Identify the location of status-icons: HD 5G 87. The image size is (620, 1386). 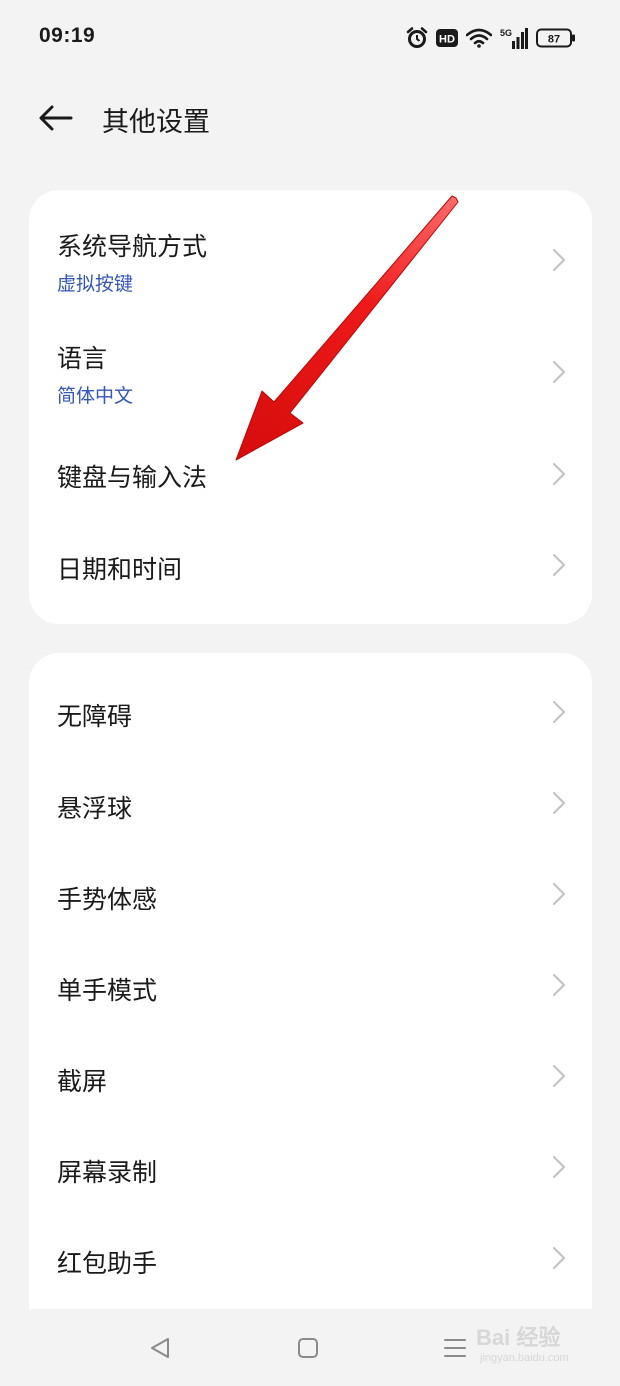
(491, 38).